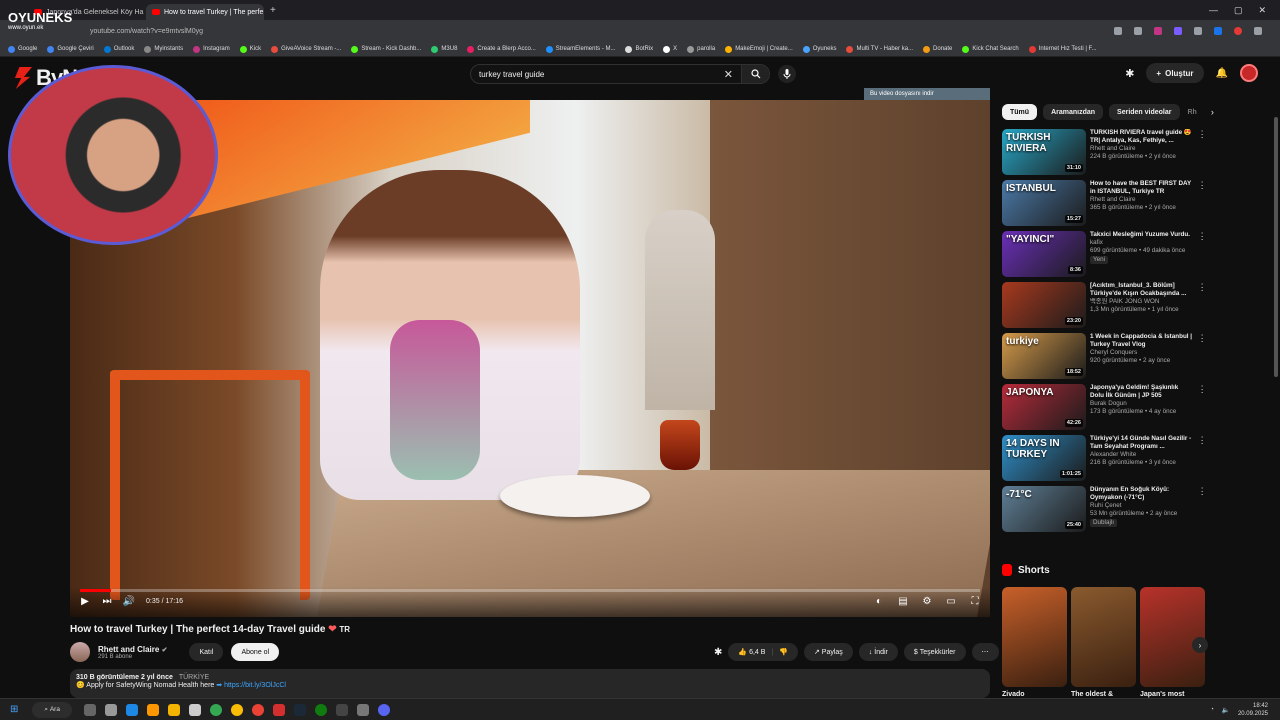  I want to click on like-button: 👍 6,4 B | 👎, so click(763, 652).